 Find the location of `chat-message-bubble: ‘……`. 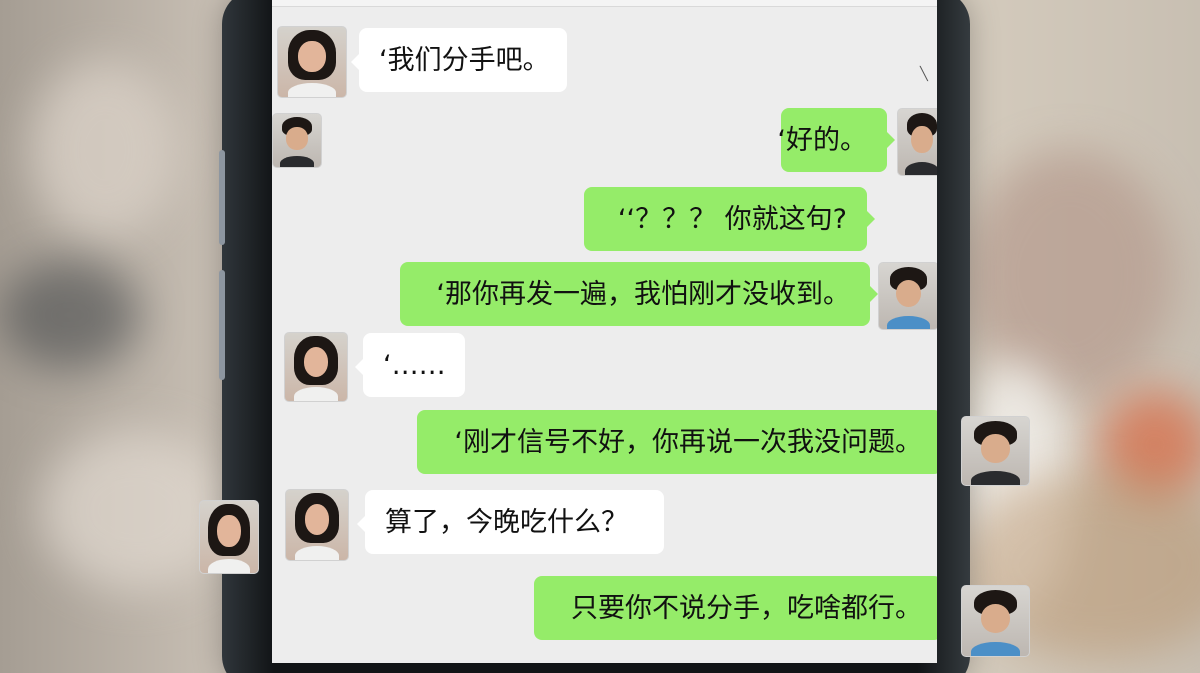

chat-message-bubble: ‘…… is located at coordinates (410, 365).